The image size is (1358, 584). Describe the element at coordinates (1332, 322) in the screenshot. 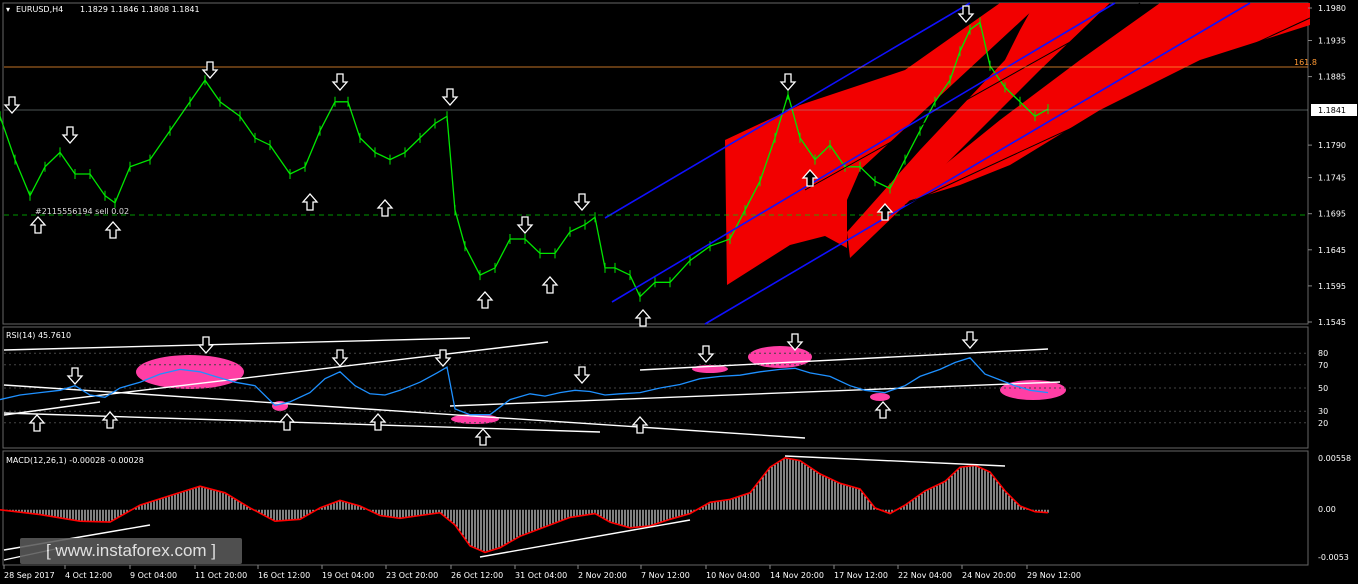

I see `price-axis-label: 1.1545` at that location.